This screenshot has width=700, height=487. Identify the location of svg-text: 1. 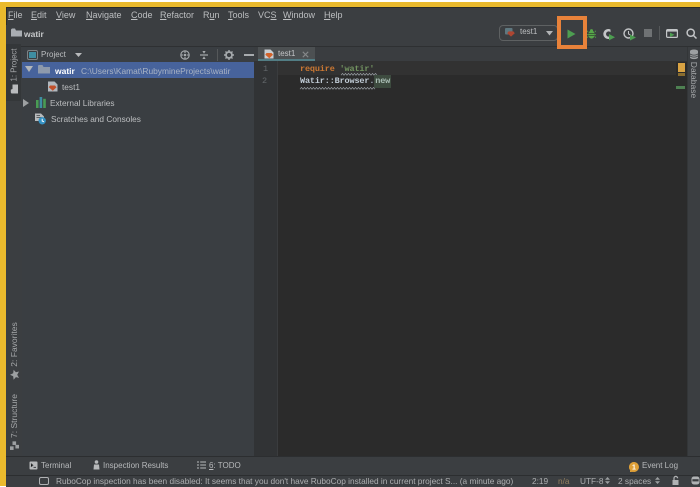
(634, 468).